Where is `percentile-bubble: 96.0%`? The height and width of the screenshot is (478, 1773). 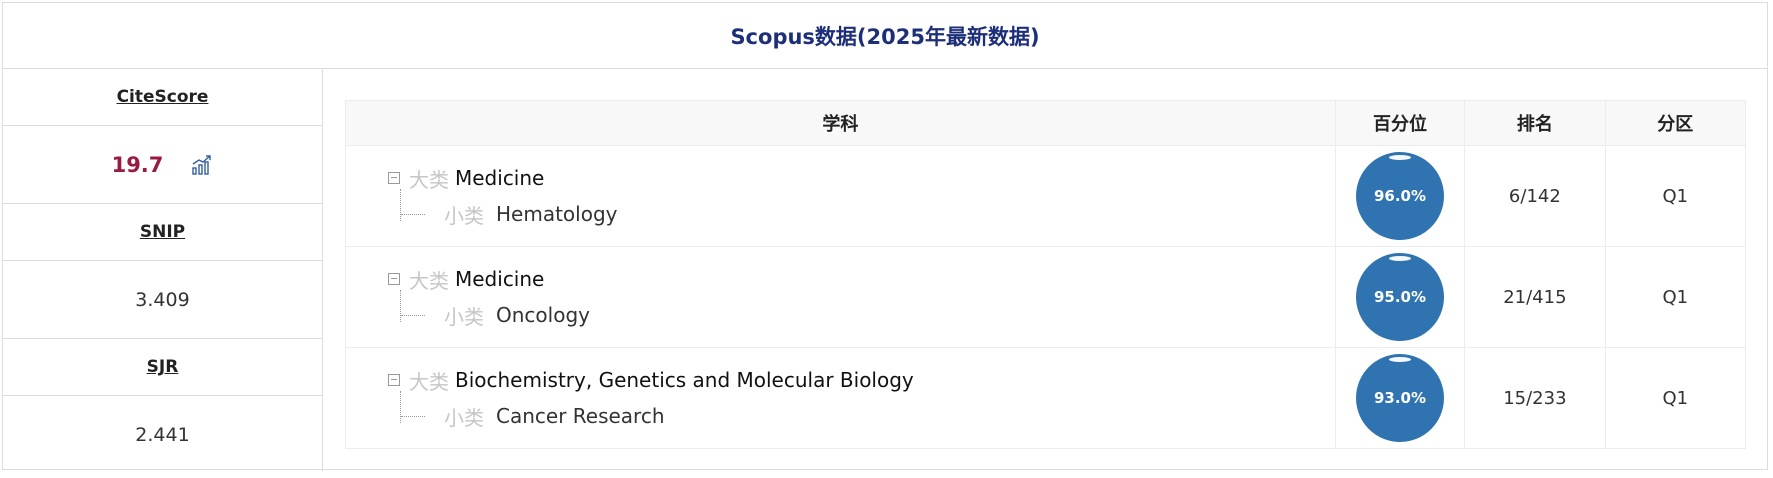
percentile-bubble: 96.0% is located at coordinates (1399, 196).